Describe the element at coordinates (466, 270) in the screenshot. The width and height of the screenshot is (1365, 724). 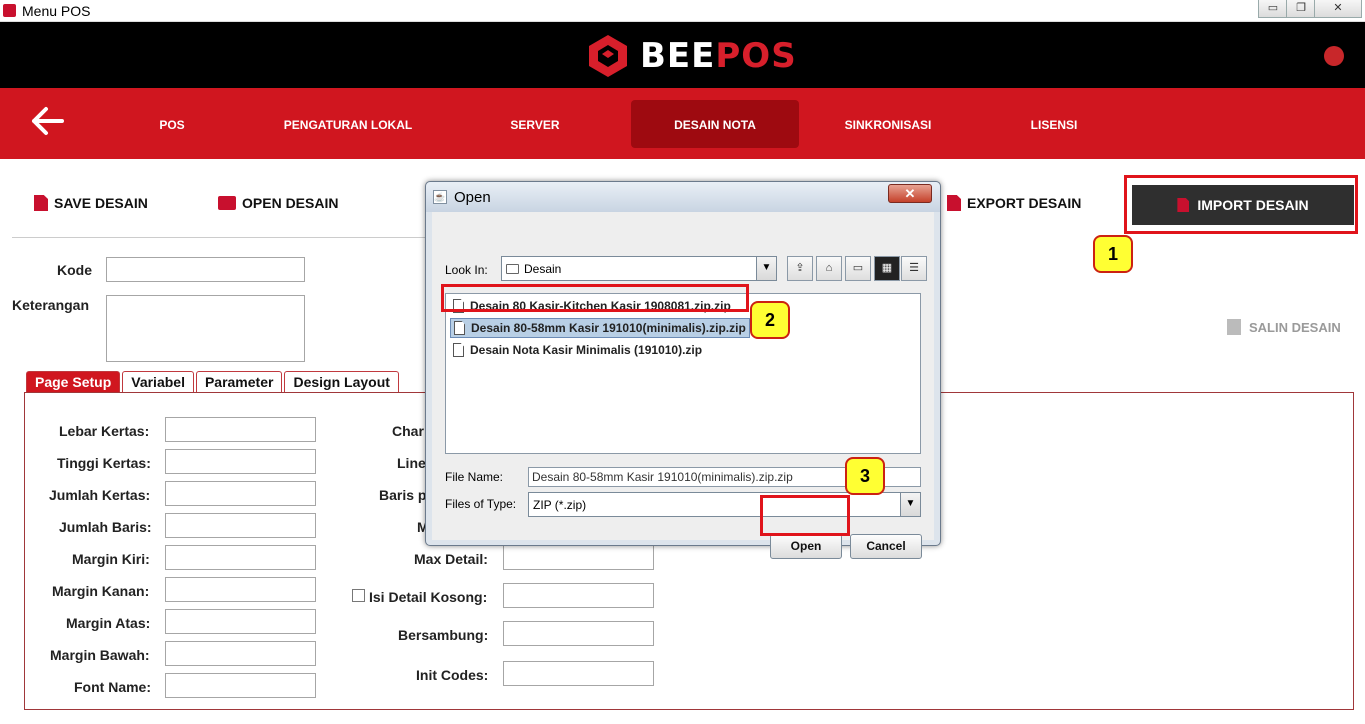
I see `look-in-label: Look In:` at that location.